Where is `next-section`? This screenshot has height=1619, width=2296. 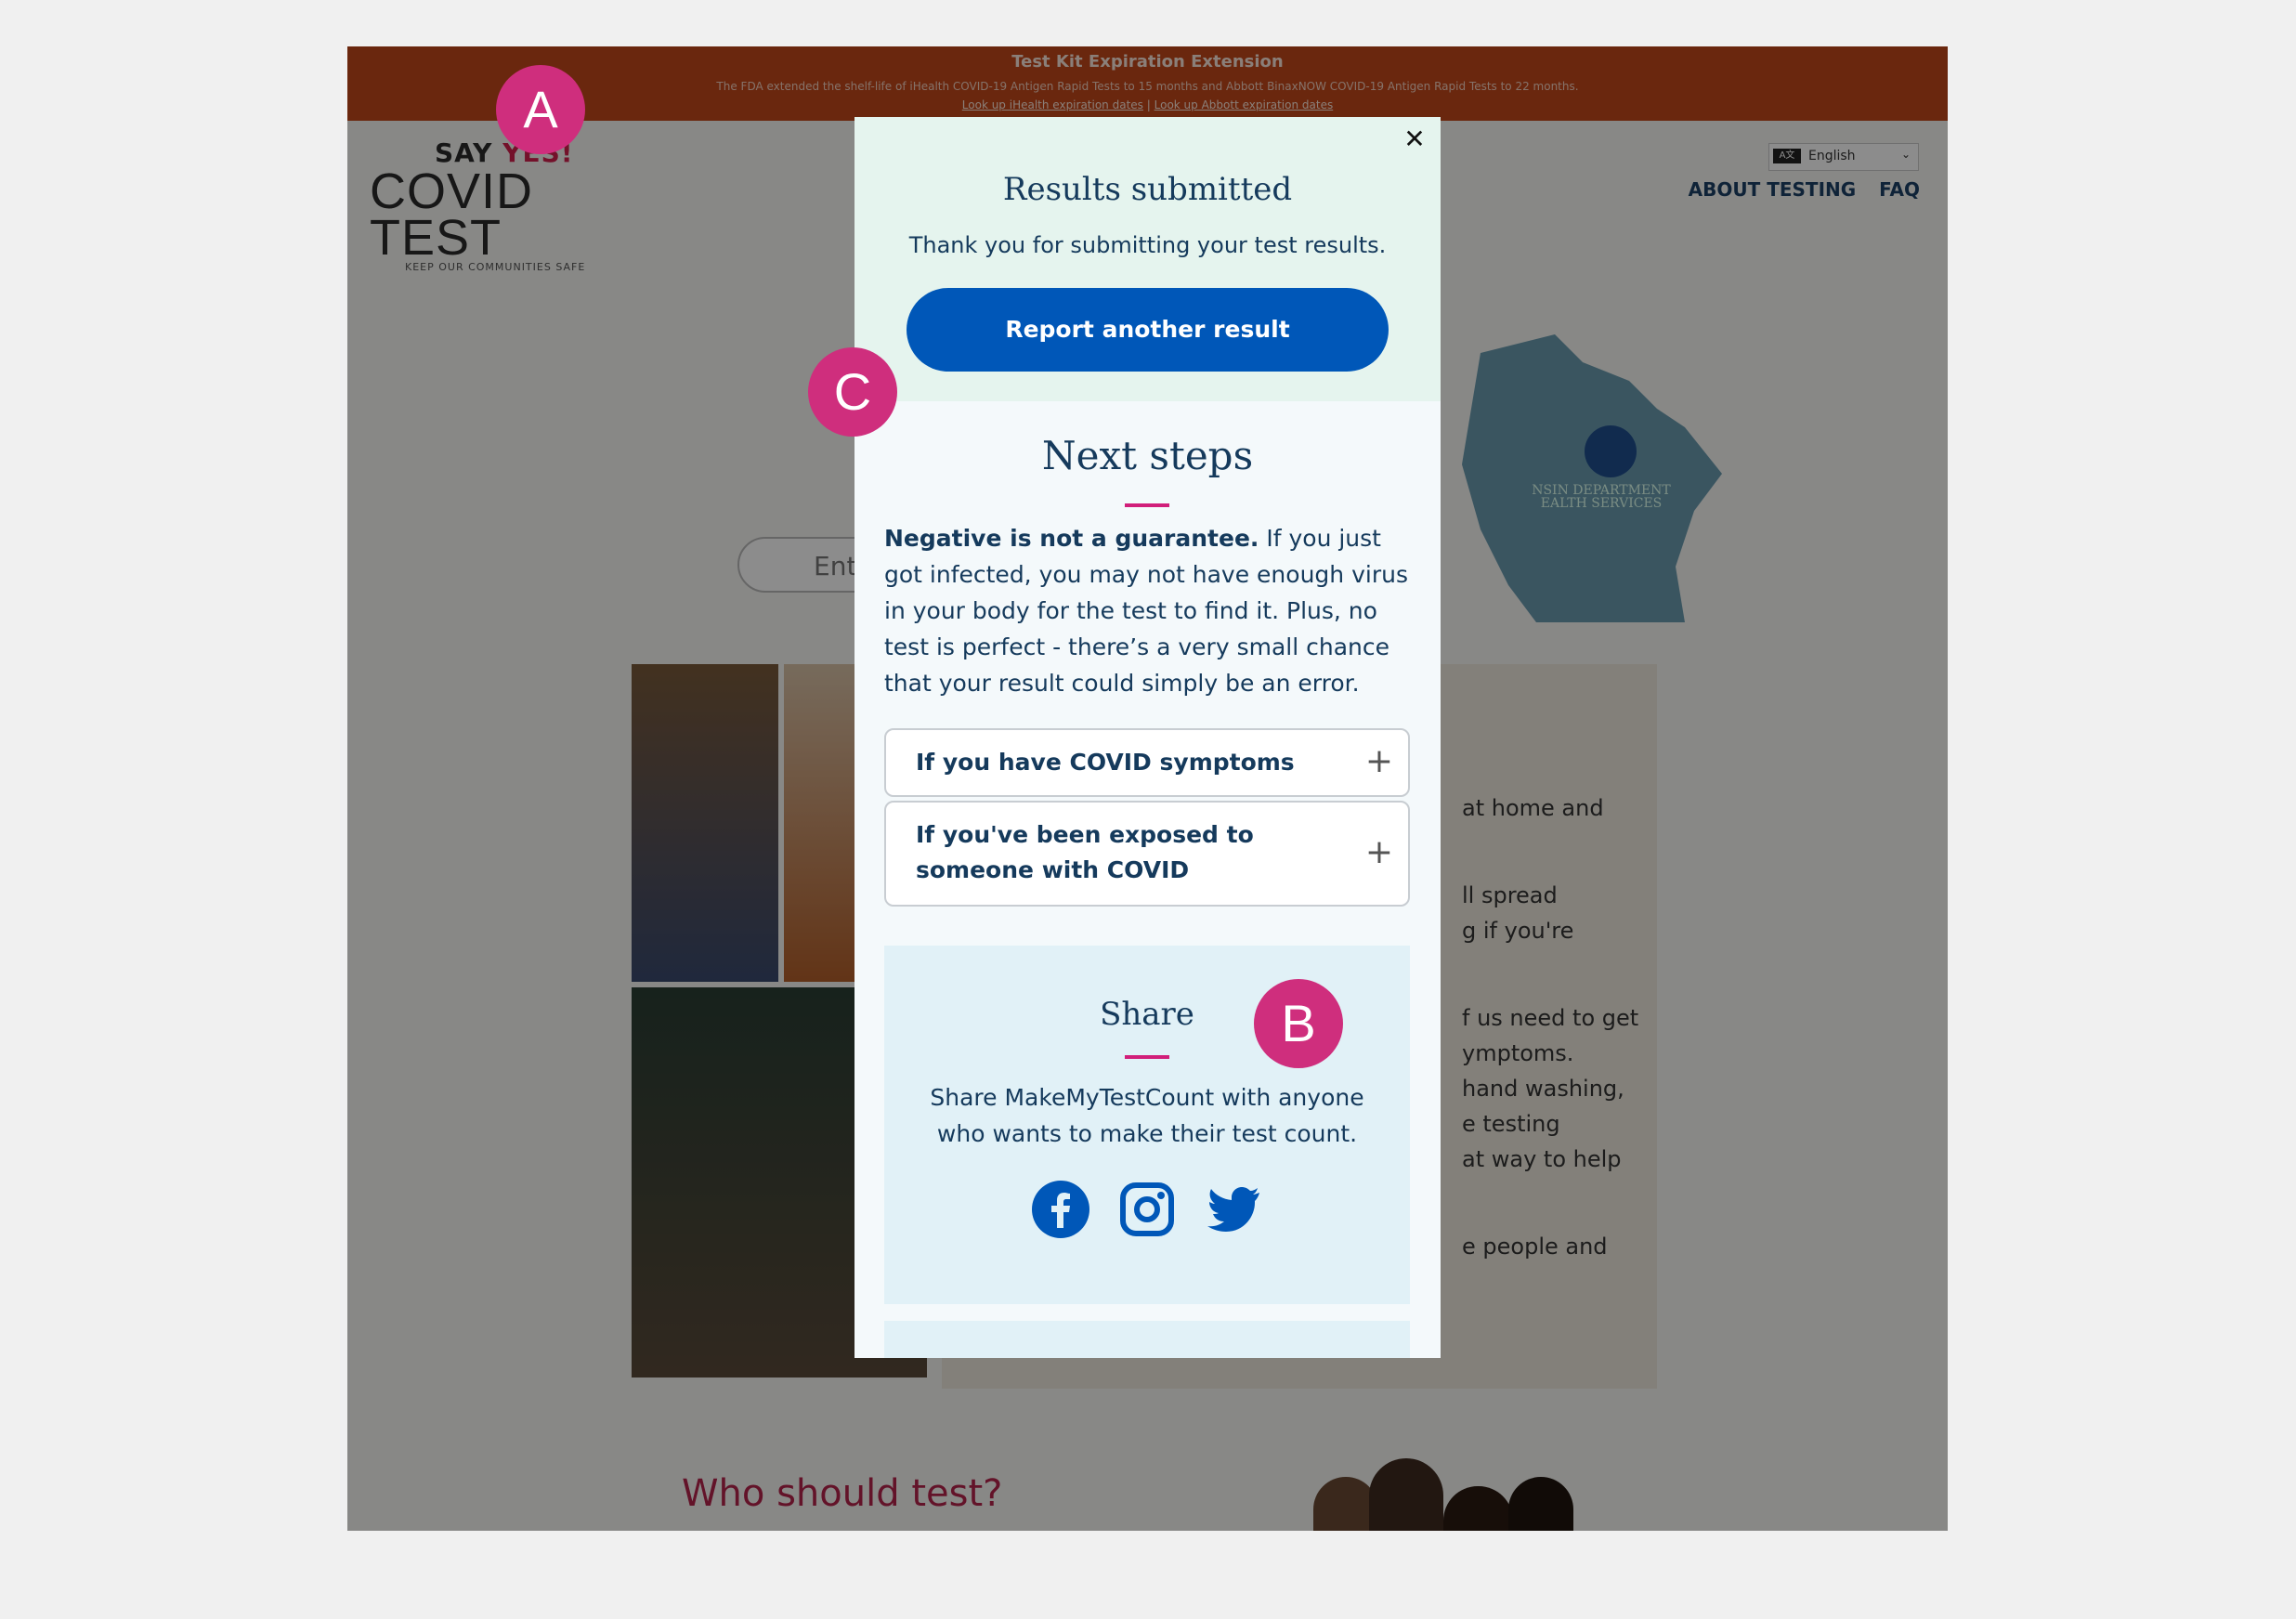 next-section is located at coordinates (1147, 1339).